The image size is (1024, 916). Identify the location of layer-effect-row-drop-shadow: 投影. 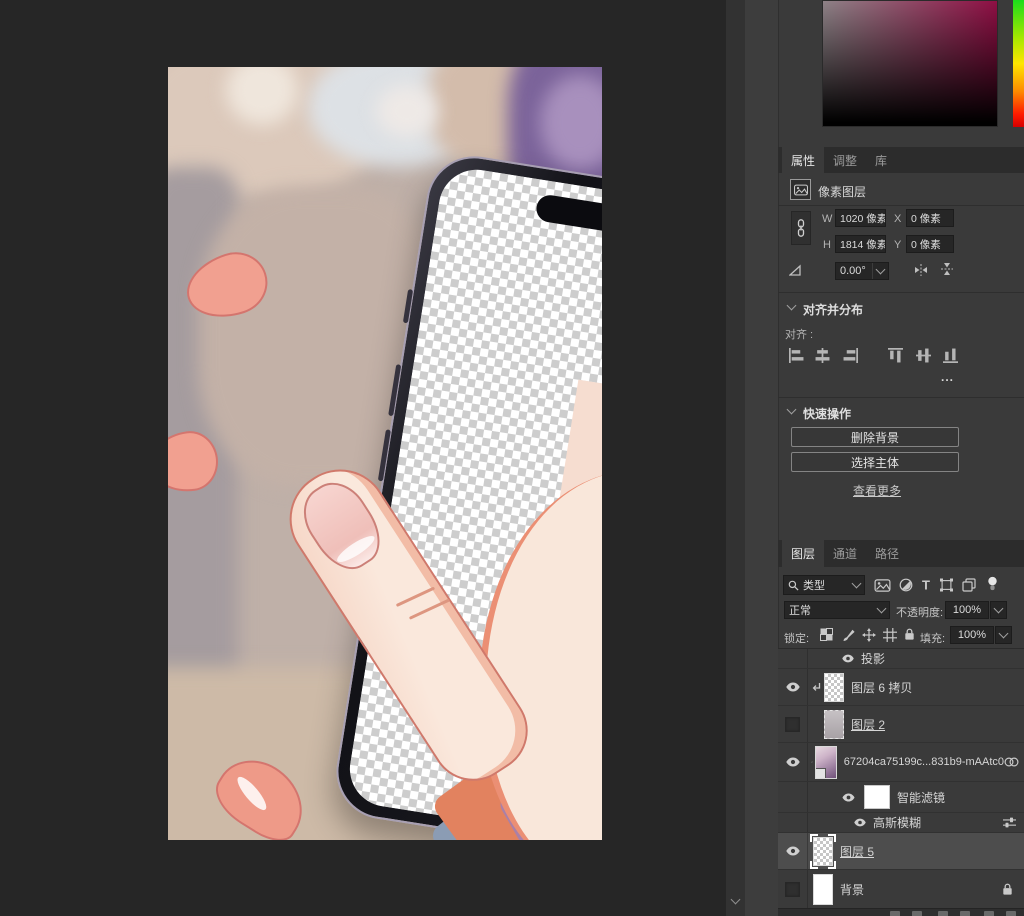
(901, 659).